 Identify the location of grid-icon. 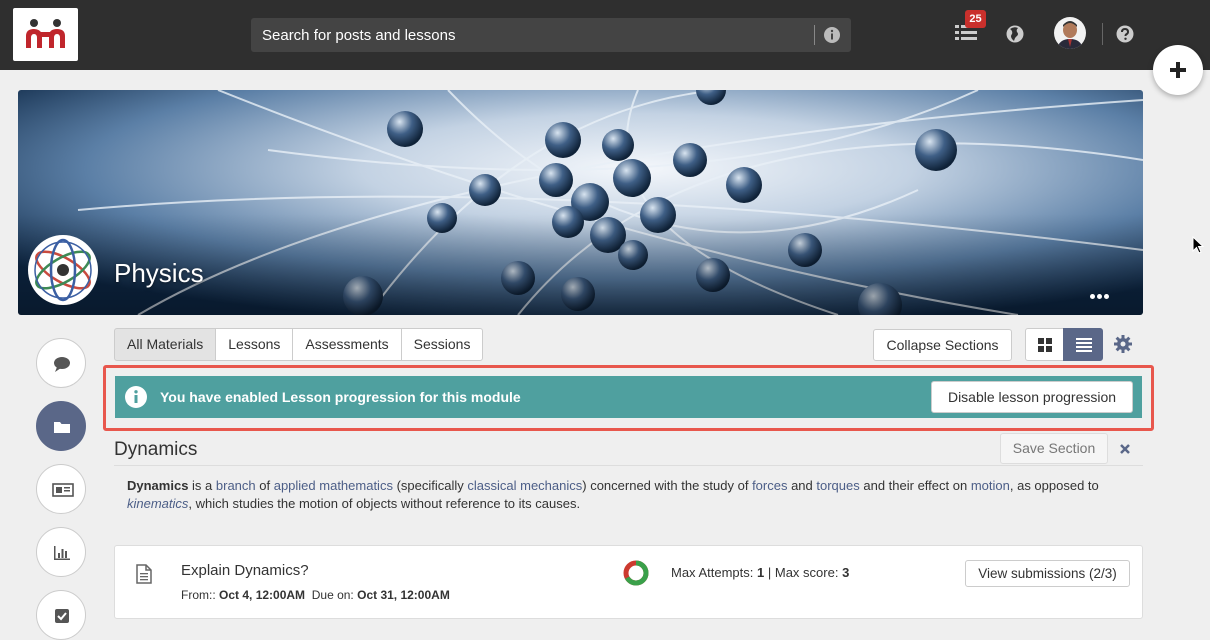
(1045, 345).